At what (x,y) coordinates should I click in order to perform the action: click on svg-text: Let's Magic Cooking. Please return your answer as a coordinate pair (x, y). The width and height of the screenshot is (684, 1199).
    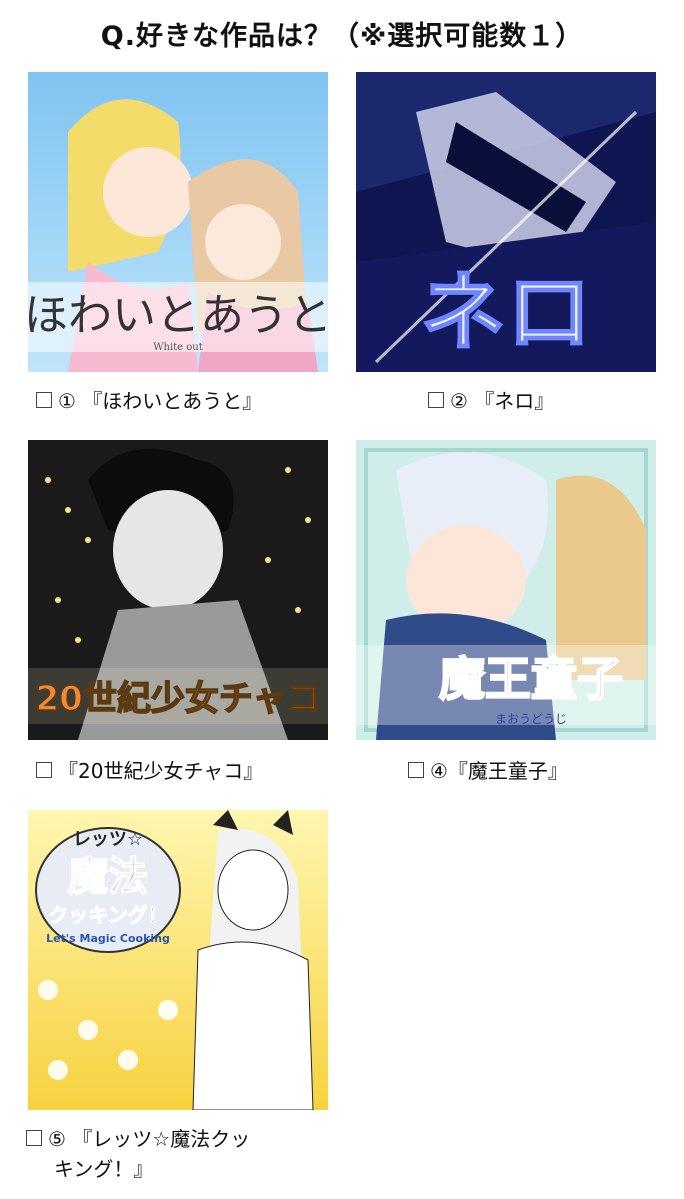
    Looking at the image, I should click on (108, 938).